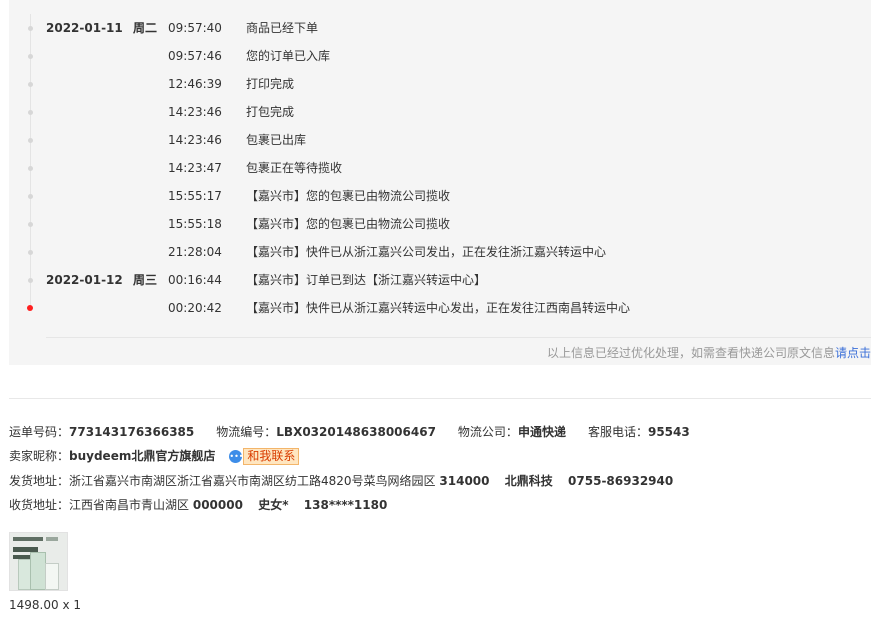 This screenshot has width=871, height=621. What do you see at coordinates (195, 280) in the screenshot?
I see `event-time: 00:16:44` at bounding box center [195, 280].